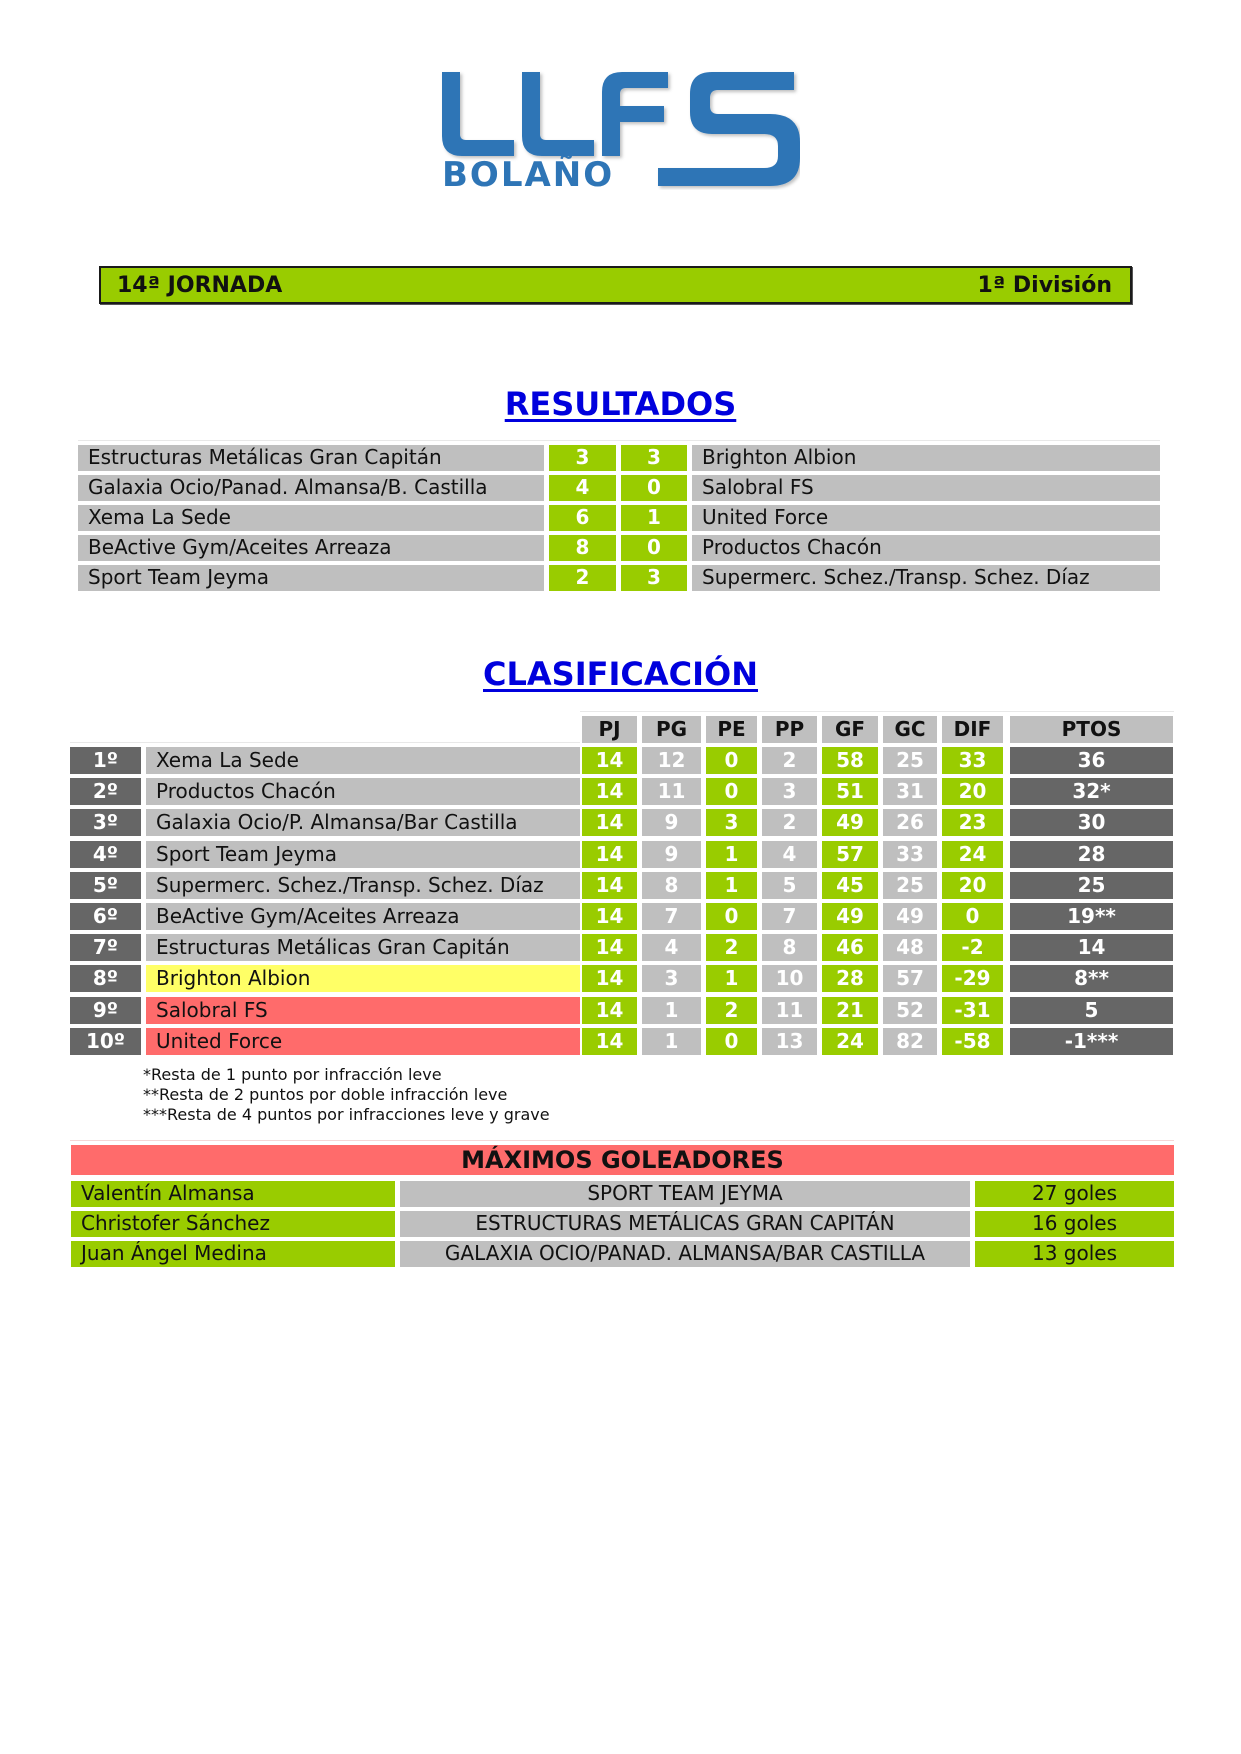 The width and height of the screenshot is (1241, 1754). Describe the element at coordinates (609, 729) in the screenshot. I see `column-header-pj: PJ` at that location.